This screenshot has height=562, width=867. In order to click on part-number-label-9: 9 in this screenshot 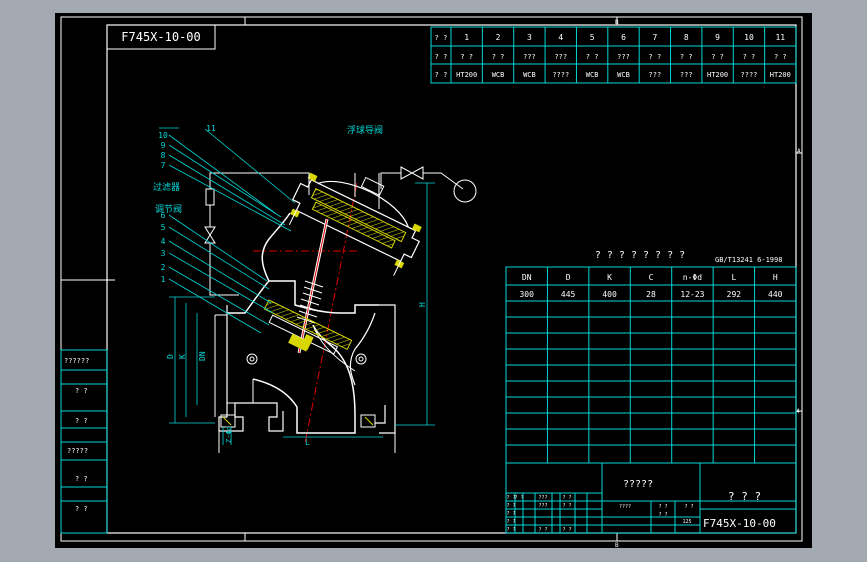, I will do `click(163, 145)`.